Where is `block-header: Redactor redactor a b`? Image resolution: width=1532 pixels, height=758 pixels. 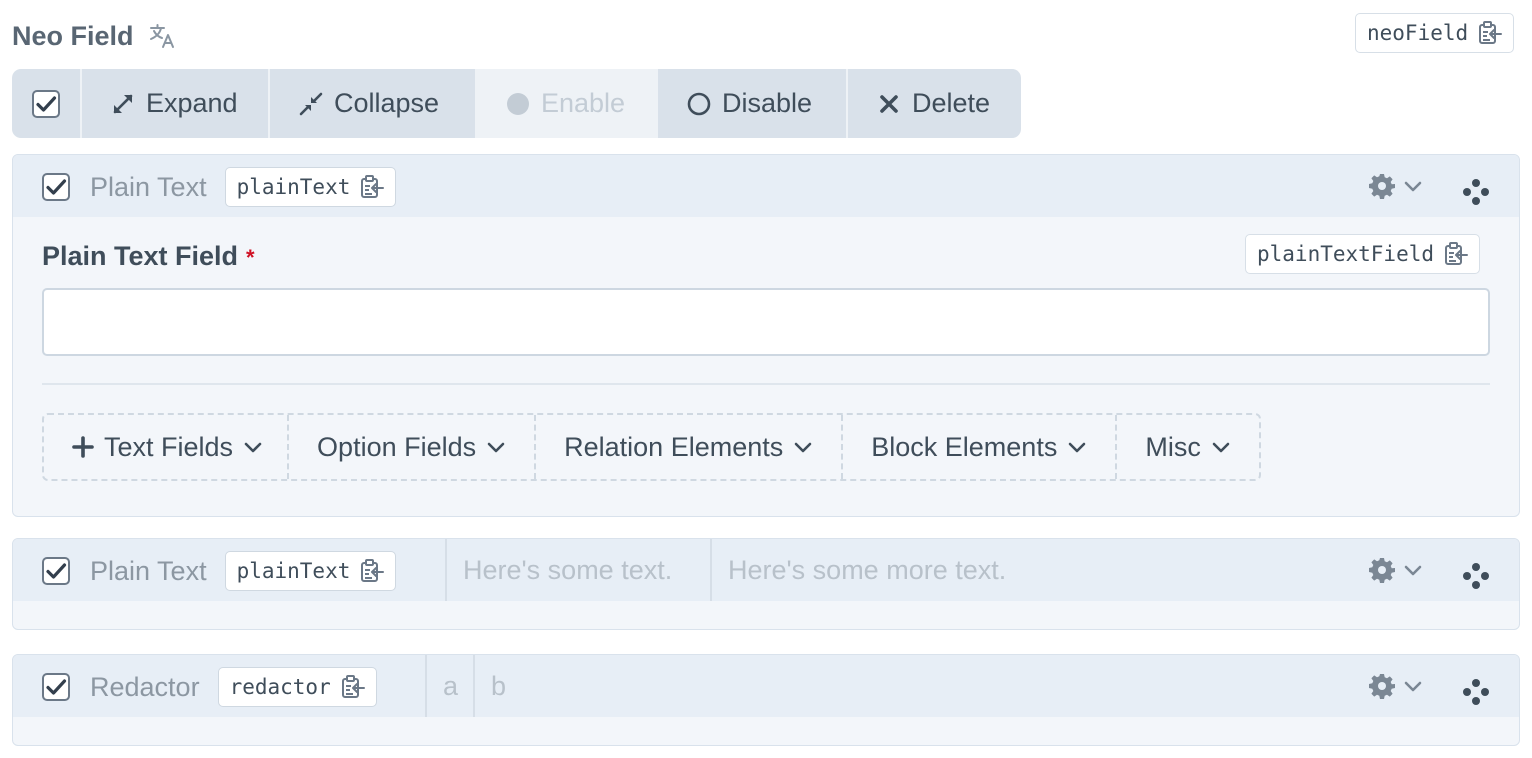 block-header: Redactor redactor a b is located at coordinates (766, 686).